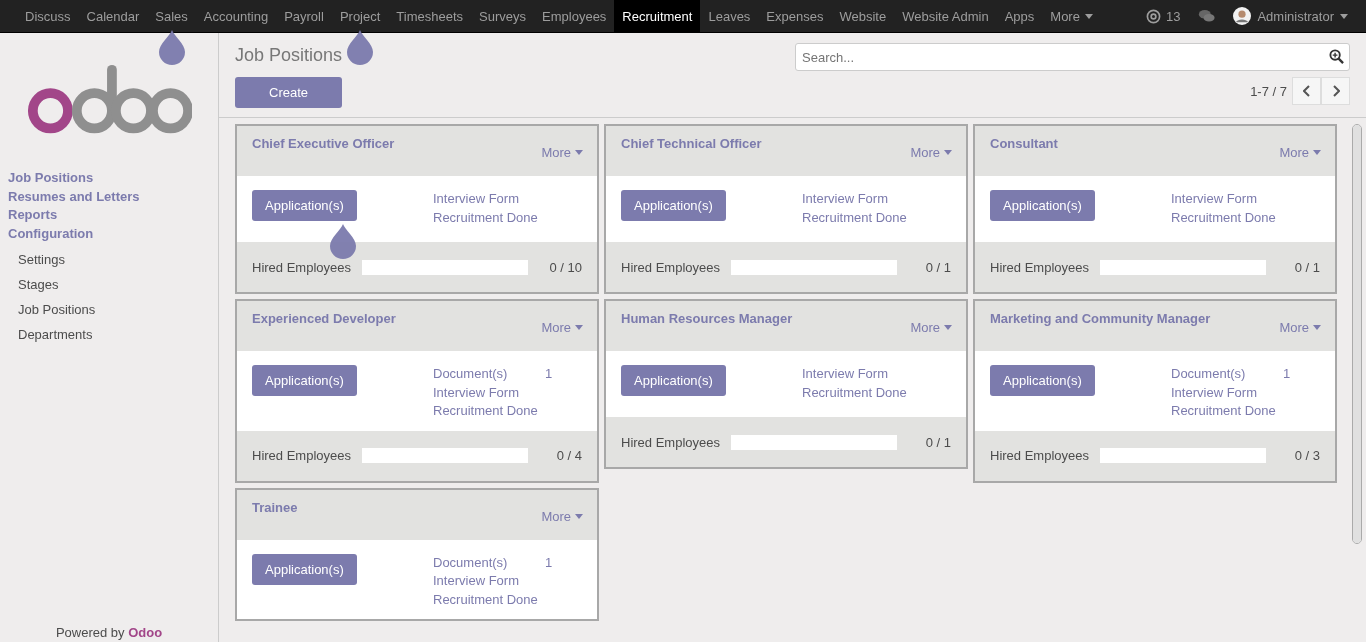  What do you see at coordinates (324, 319) in the screenshot?
I see `card-title: Experienced Developer` at bounding box center [324, 319].